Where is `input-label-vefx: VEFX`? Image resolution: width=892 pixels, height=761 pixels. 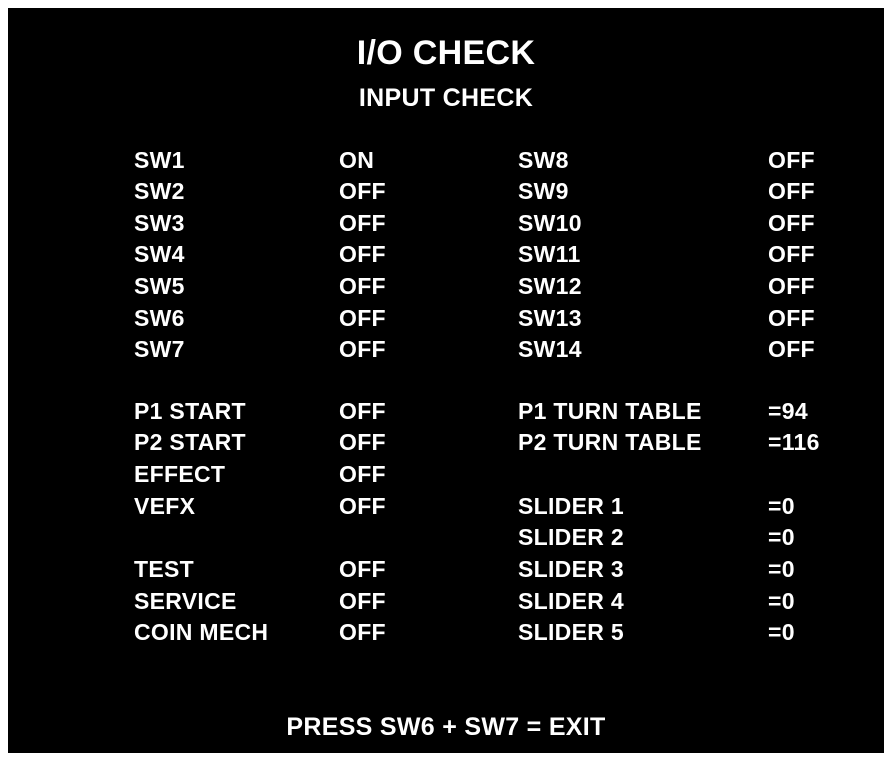
input-label-vefx: VEFX is located at coordinates (165, 506).